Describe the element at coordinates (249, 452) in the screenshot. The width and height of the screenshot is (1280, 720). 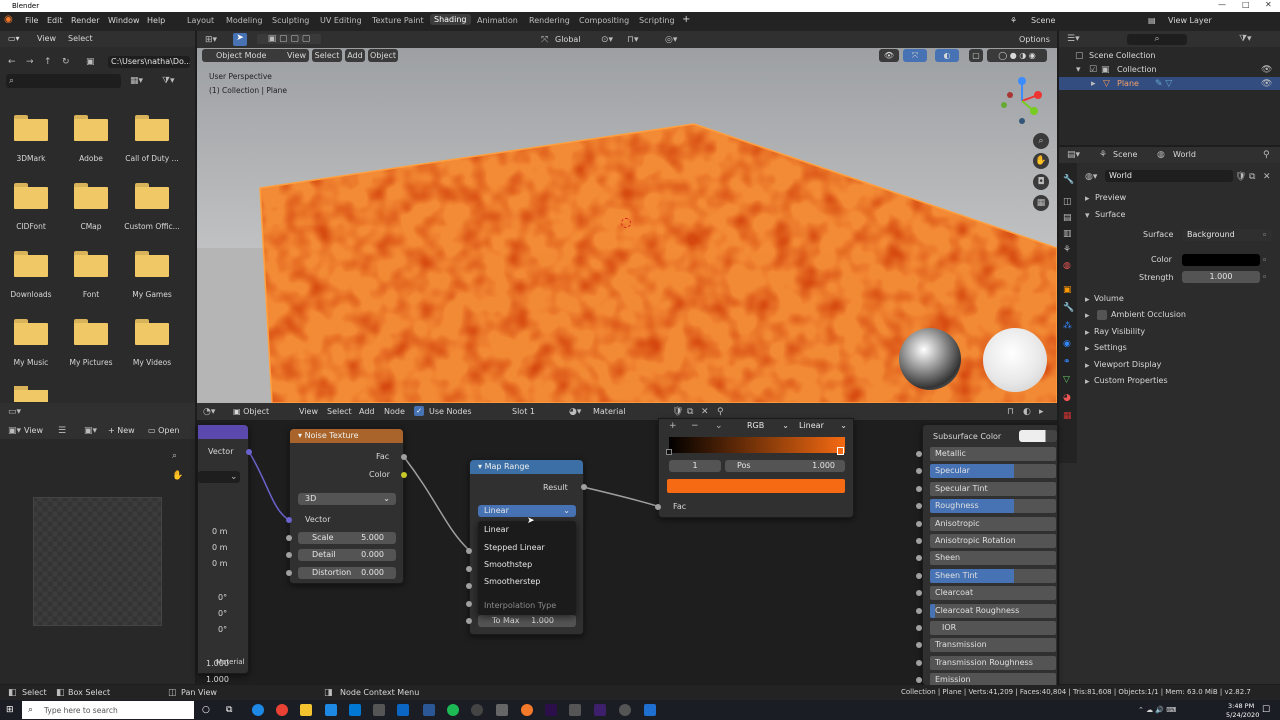
I see `vector-output-socket` at that location.